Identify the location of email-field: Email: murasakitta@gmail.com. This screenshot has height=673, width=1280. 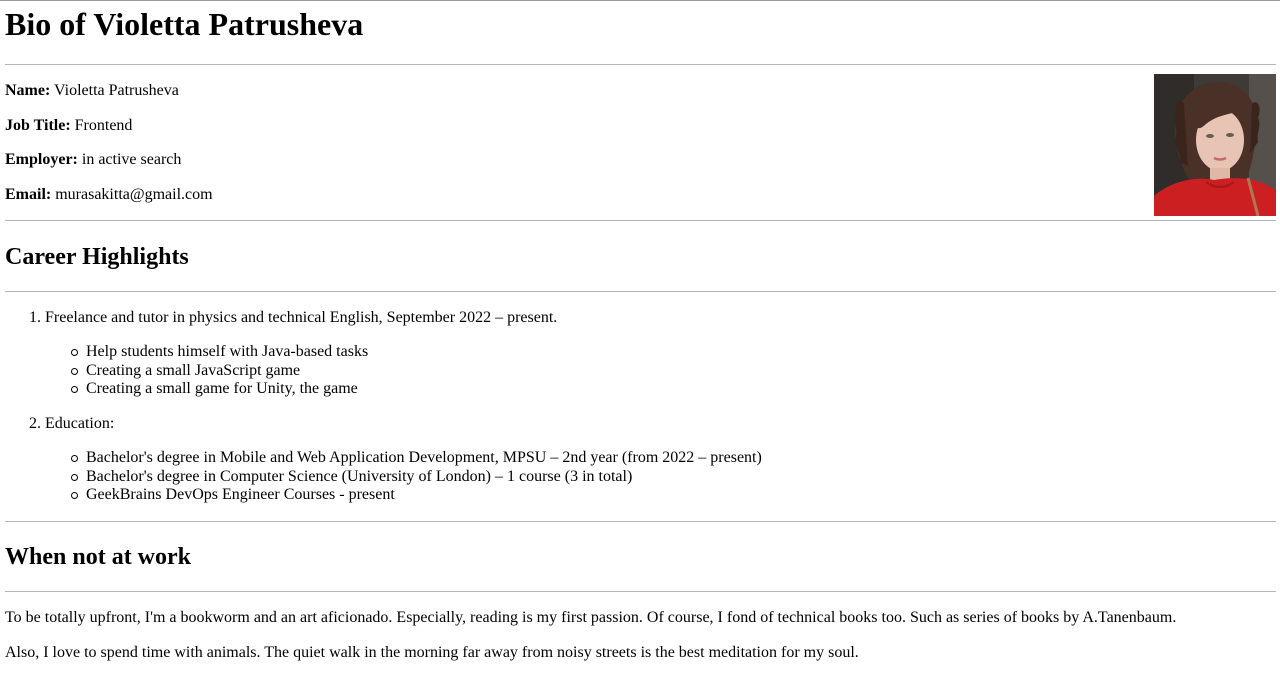
(109, 195).